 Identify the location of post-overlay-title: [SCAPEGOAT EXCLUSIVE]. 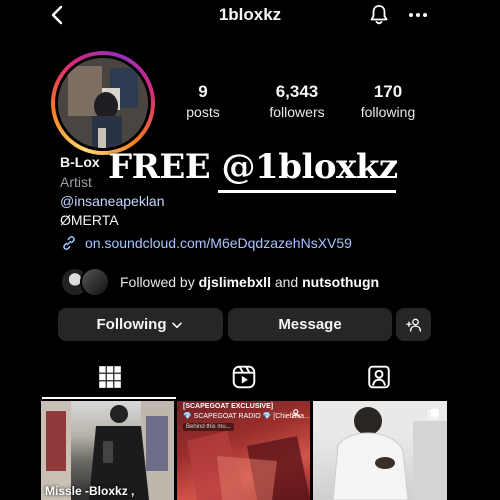
(228, 406).